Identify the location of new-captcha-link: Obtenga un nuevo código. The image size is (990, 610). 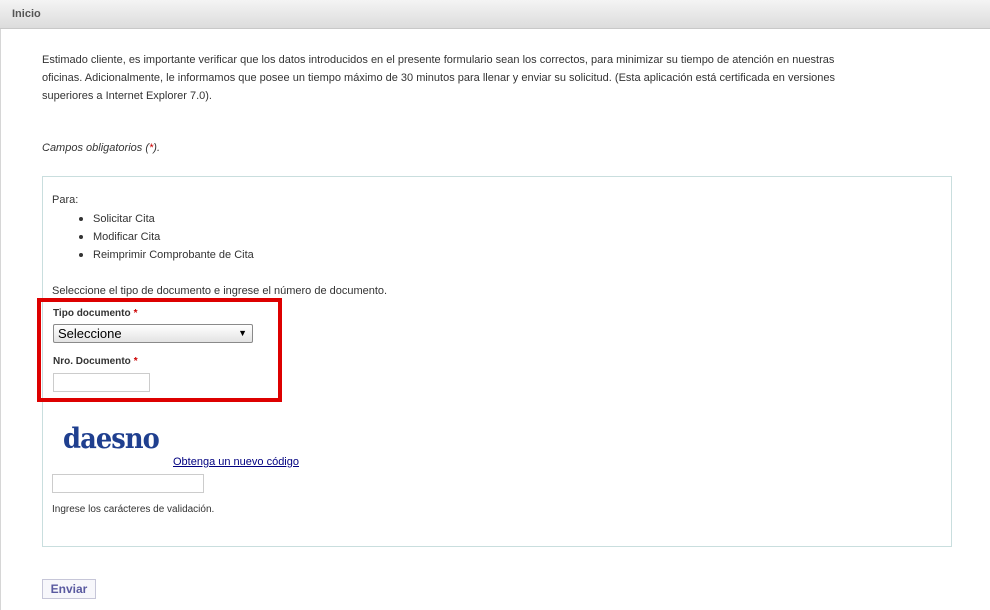
(236, 462).